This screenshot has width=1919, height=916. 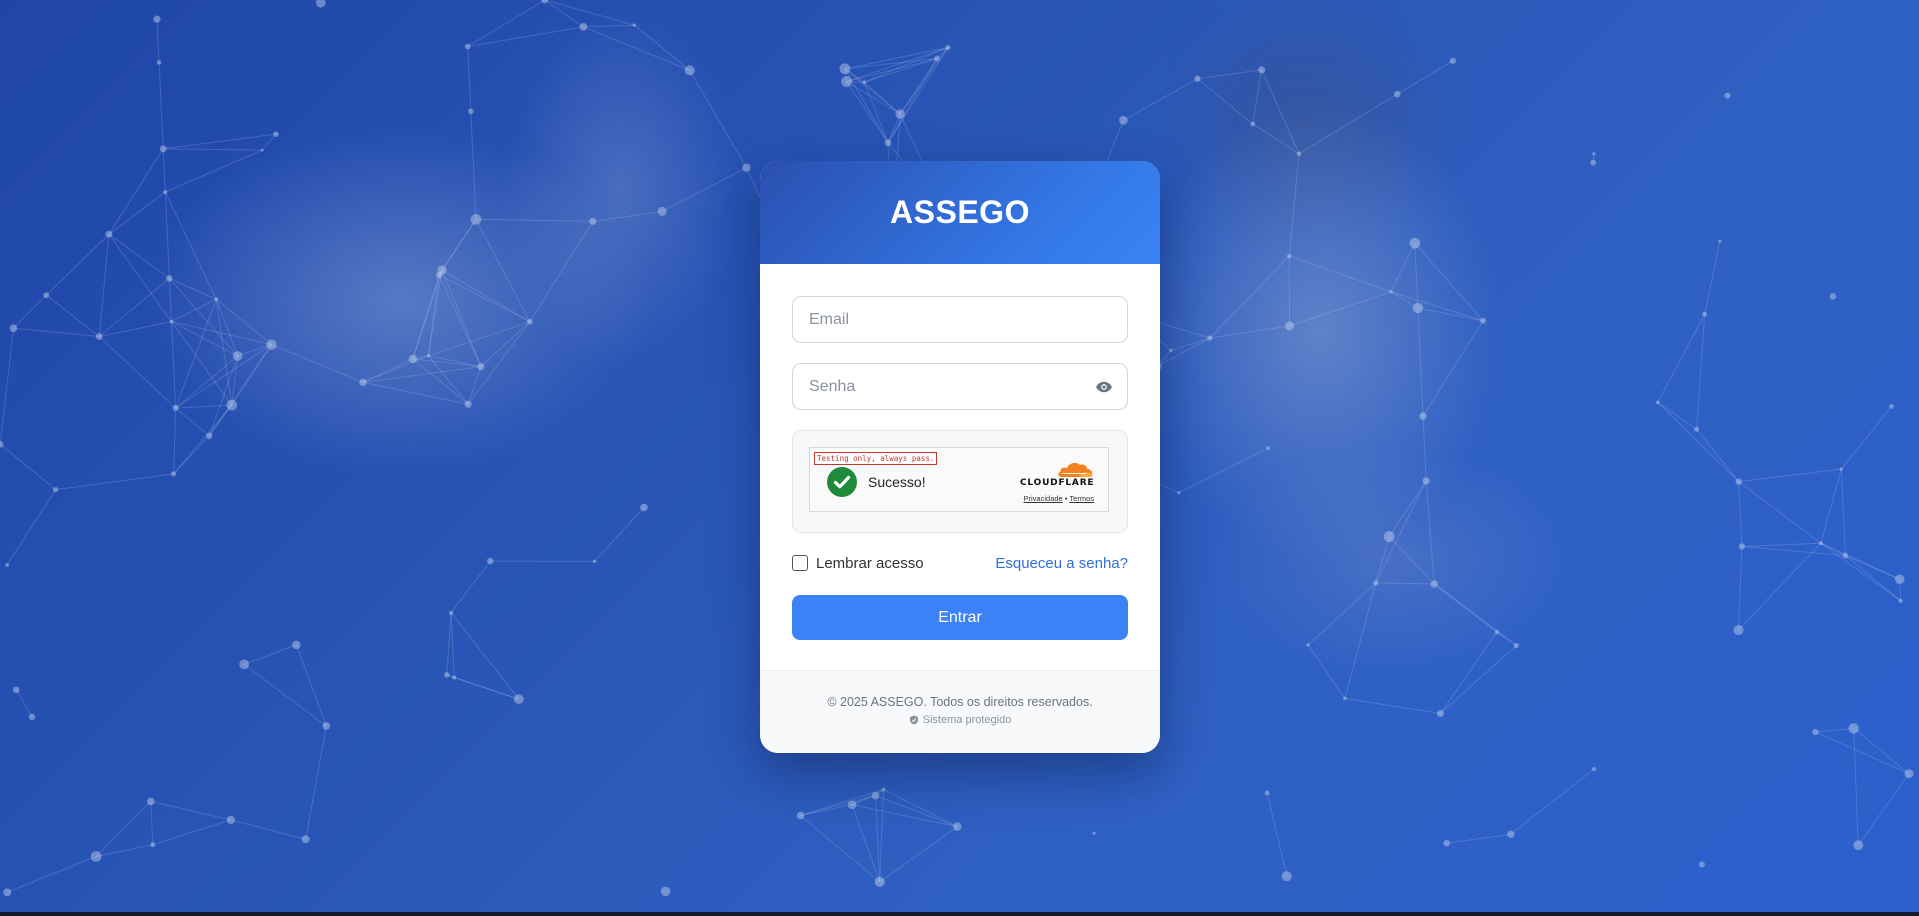 I want to click on cloudflare-cloud-icon, so click(x=1075, y=469).